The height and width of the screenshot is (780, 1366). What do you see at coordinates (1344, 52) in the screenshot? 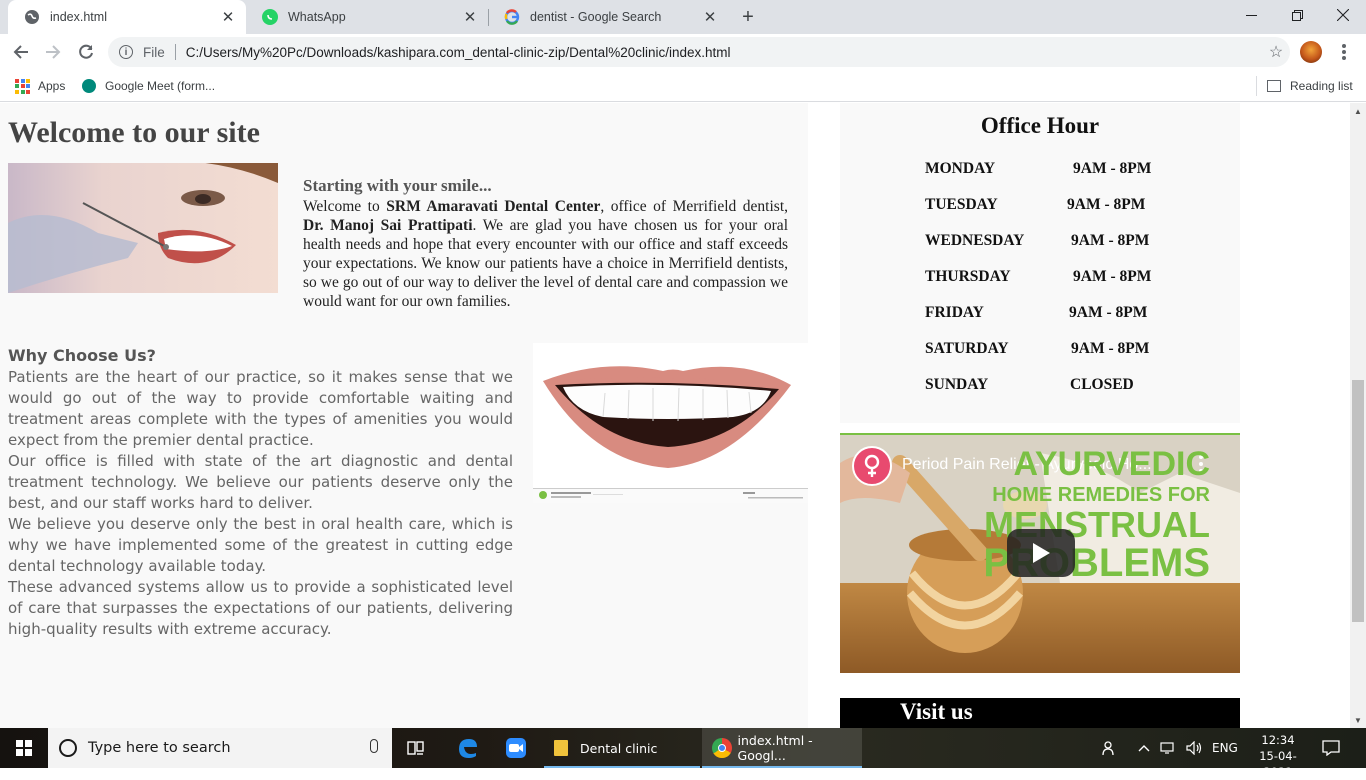
I see `browser-menu-icon` at bounding box center [1344, 52].